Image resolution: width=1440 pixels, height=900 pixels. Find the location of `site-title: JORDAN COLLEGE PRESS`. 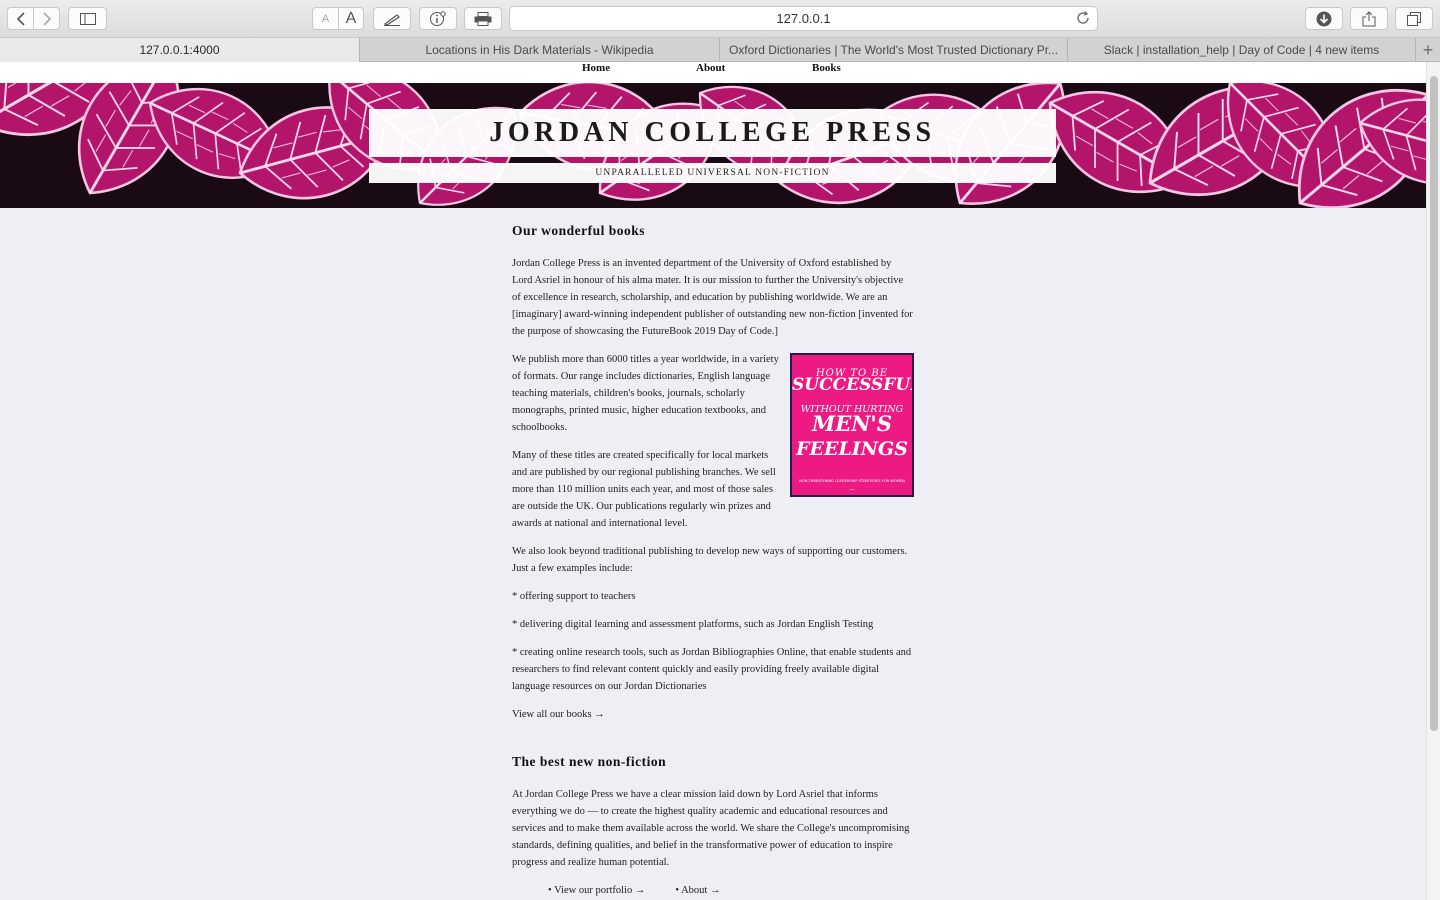

site-title: JORDAN COLLEGE PRESS is located at coordinates (712, 132).